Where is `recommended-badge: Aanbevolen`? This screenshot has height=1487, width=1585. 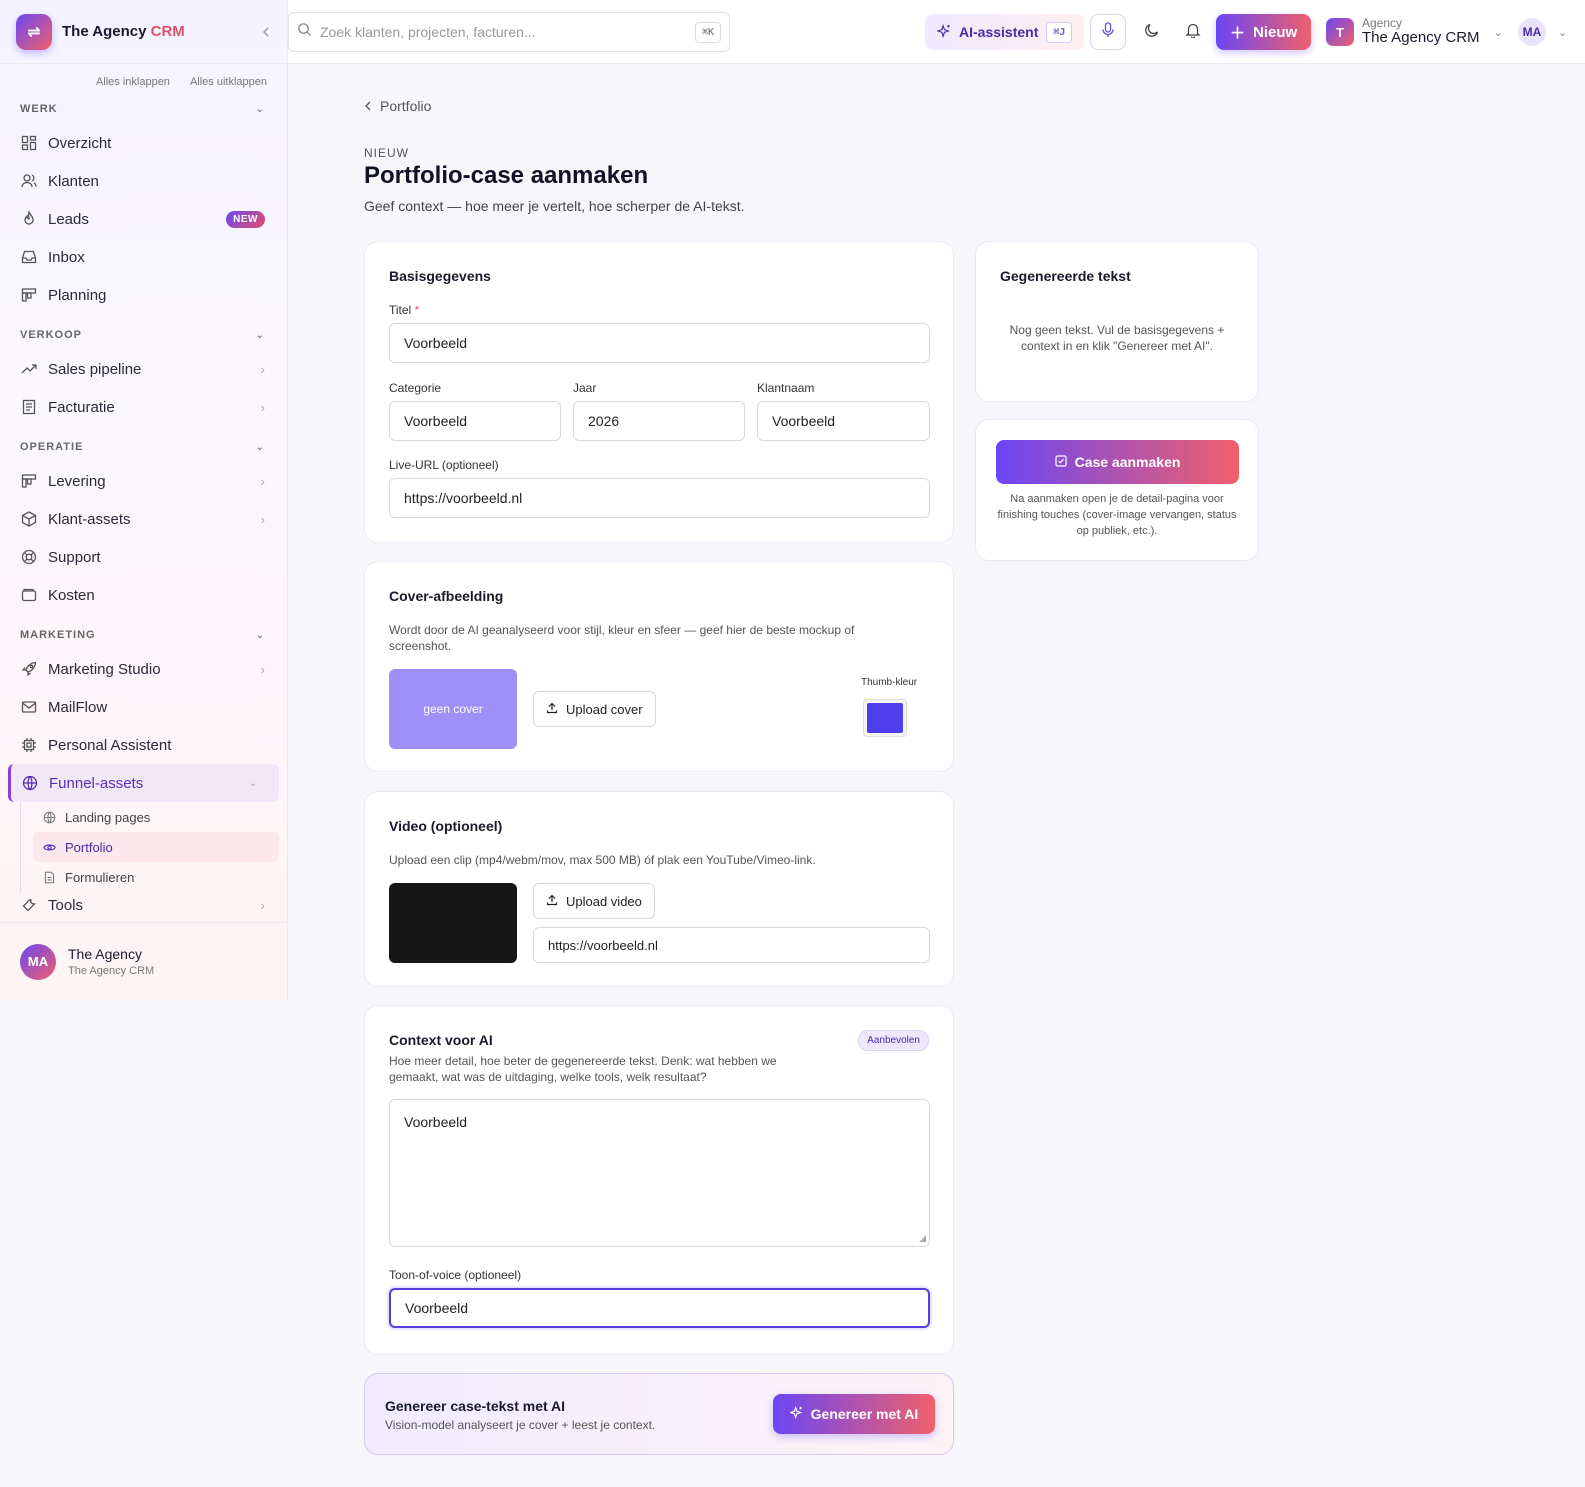
recommended-badge: Aanbevolen is located at coordinates (893, 1040).